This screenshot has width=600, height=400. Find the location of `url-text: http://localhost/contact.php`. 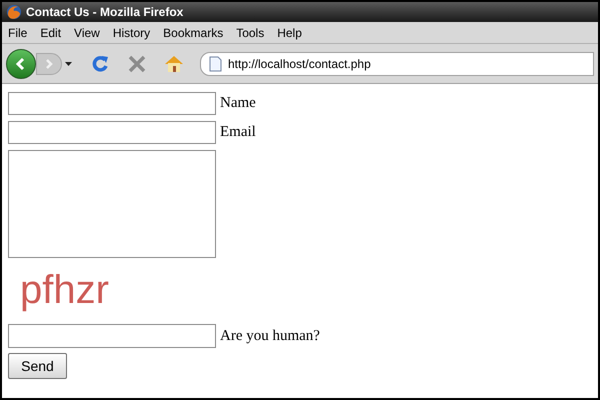

url-text: http://localhost/contact.php is located at coordinates (299, 64).